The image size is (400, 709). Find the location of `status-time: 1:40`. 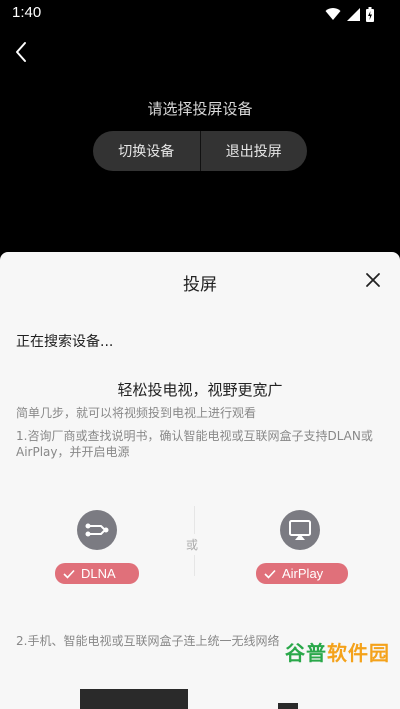

status-time: 1:40 is located at coordinates (27, 12).